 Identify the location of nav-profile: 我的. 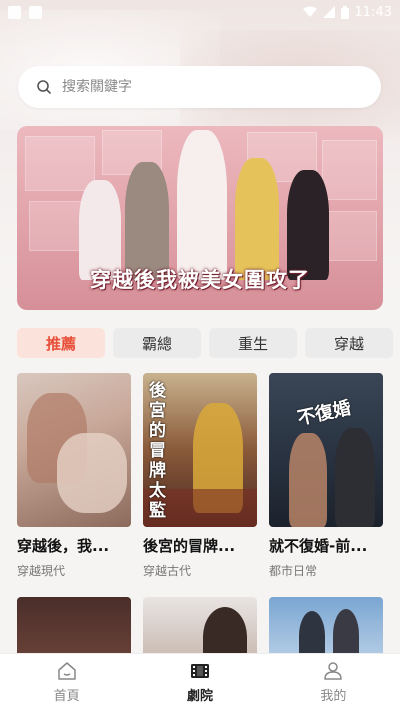
(333, 682).